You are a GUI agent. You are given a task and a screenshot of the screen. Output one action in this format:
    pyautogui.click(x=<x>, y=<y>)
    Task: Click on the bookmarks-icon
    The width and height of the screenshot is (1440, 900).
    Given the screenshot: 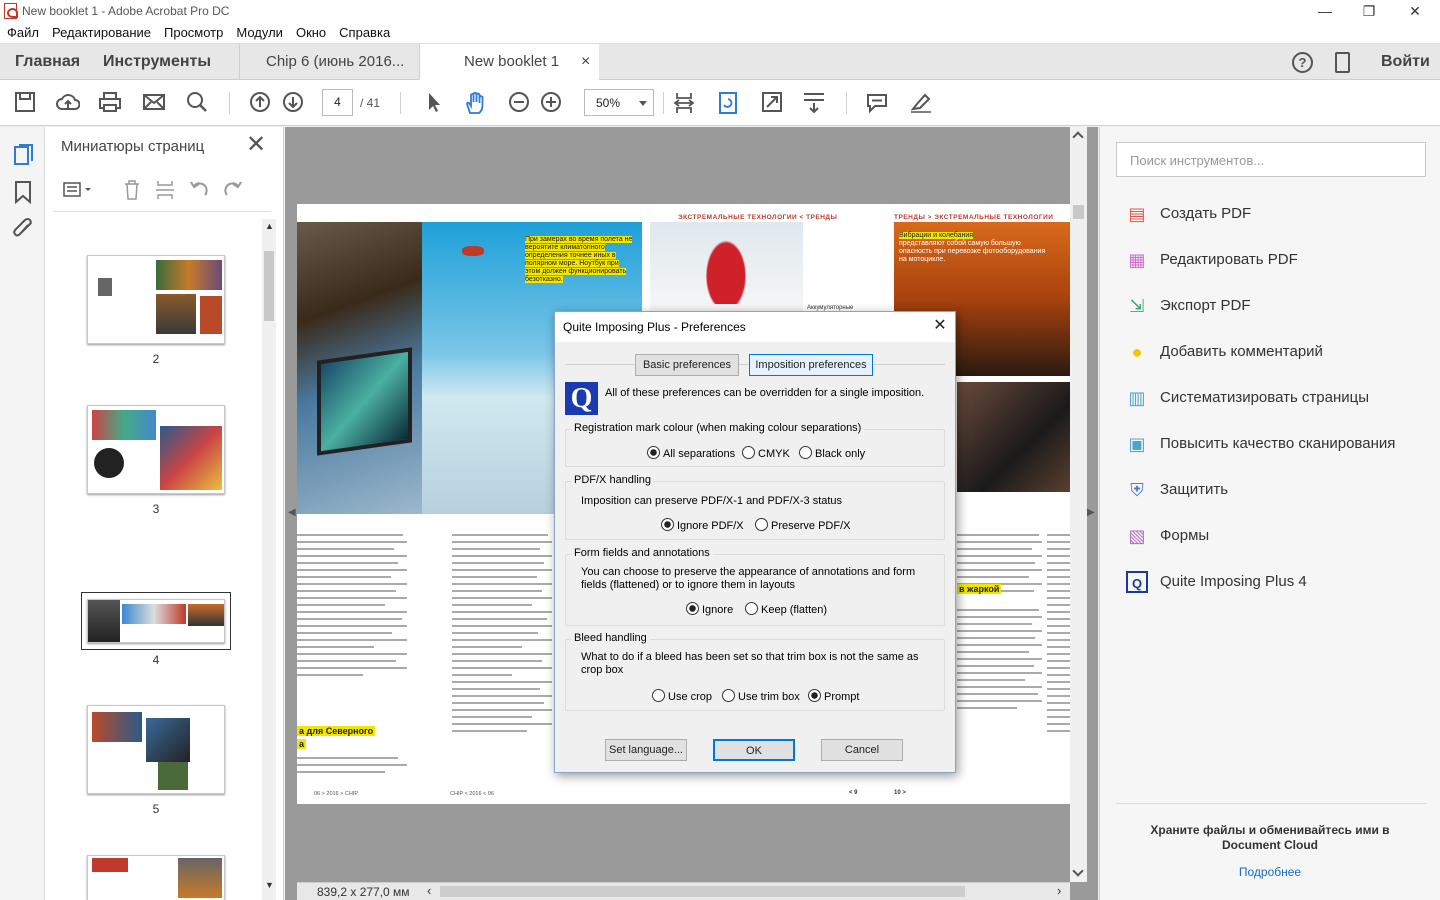 What is the action you would take?
    pyautogui.click(x=23, y=193)
    